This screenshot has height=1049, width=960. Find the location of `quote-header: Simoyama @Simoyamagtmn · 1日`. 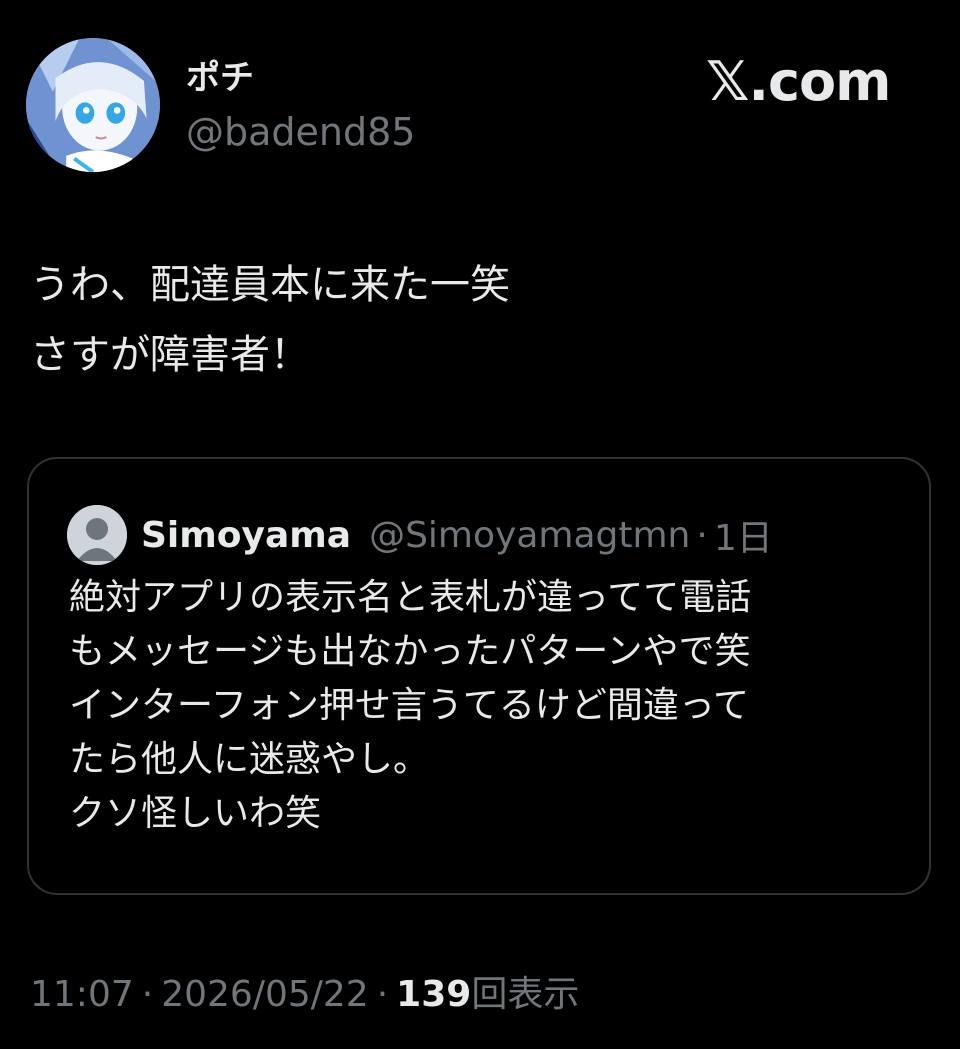

quote-header: Simoyama @Simoyamagtmn · 1日 is located at coordinates (457, 535).